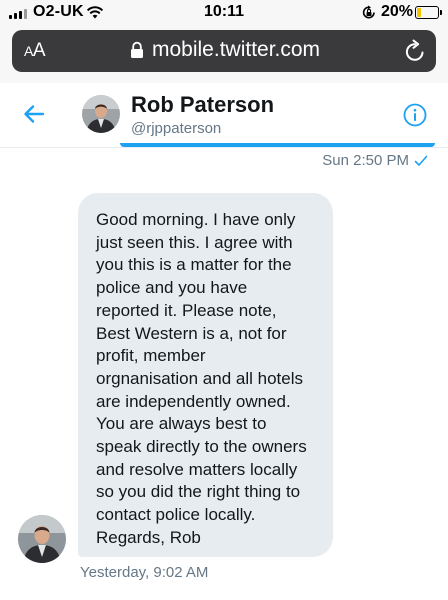 This screenshot has height=600, width=448. What do you see at coordinates (421, 160) in the screenshot?
I see `read-check-icon` at bounding box center [421, 160].